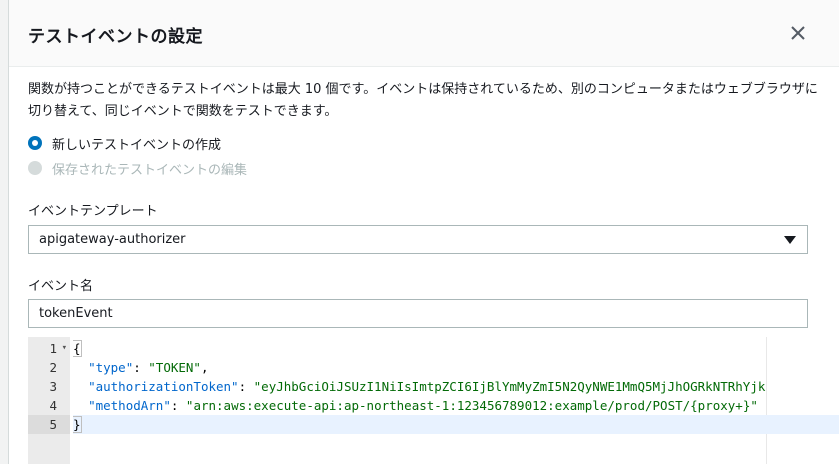 This screenshot has width=839, height=464. What do you see at coordinates (150, 170) in the screenshot?
I see `radio-edit-saved-label: 保存されたテストイベントの編集` at bounding box center [150, 170].